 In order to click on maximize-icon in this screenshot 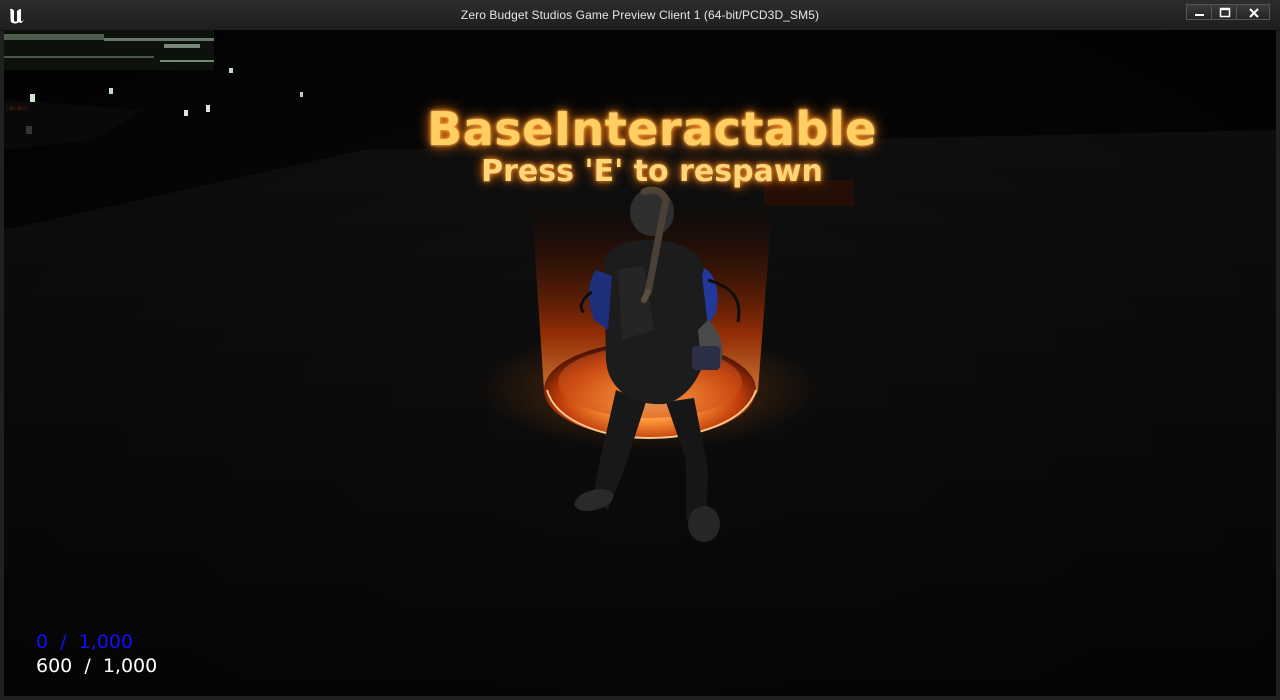, I will do `click(1225, 12)`.